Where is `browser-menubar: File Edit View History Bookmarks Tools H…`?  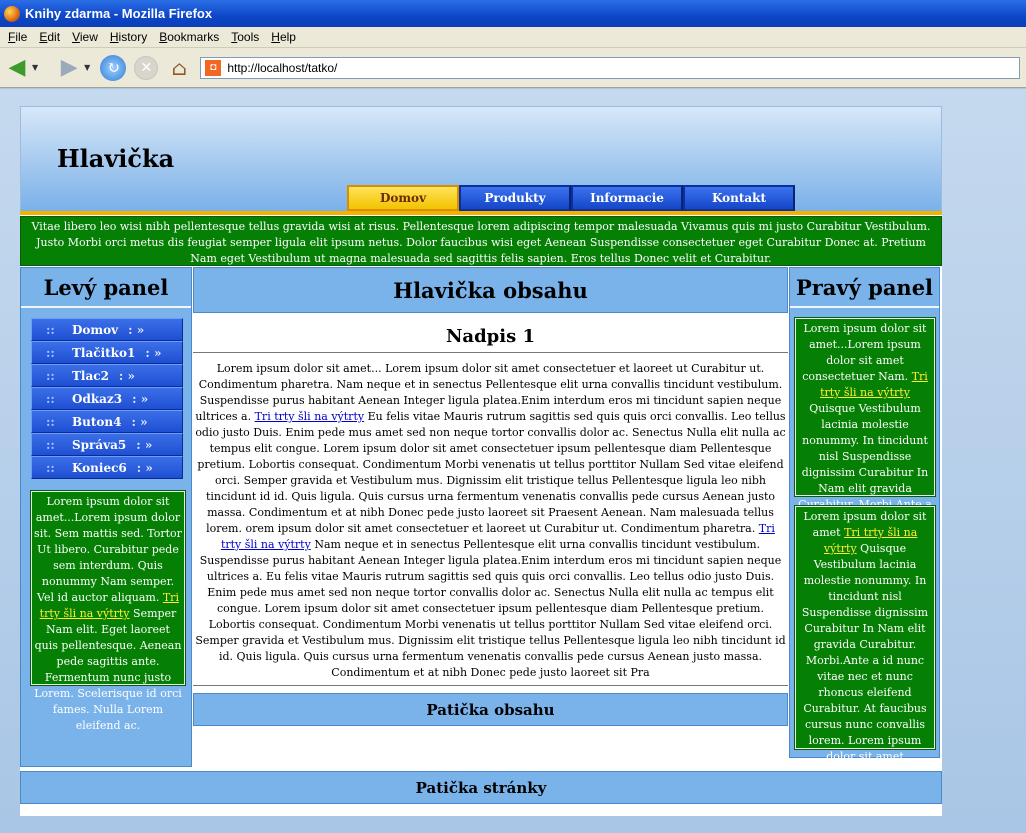 browser-menubar: File Edit View History Bookmarks Tools H… is located at coordinates (513, 37).